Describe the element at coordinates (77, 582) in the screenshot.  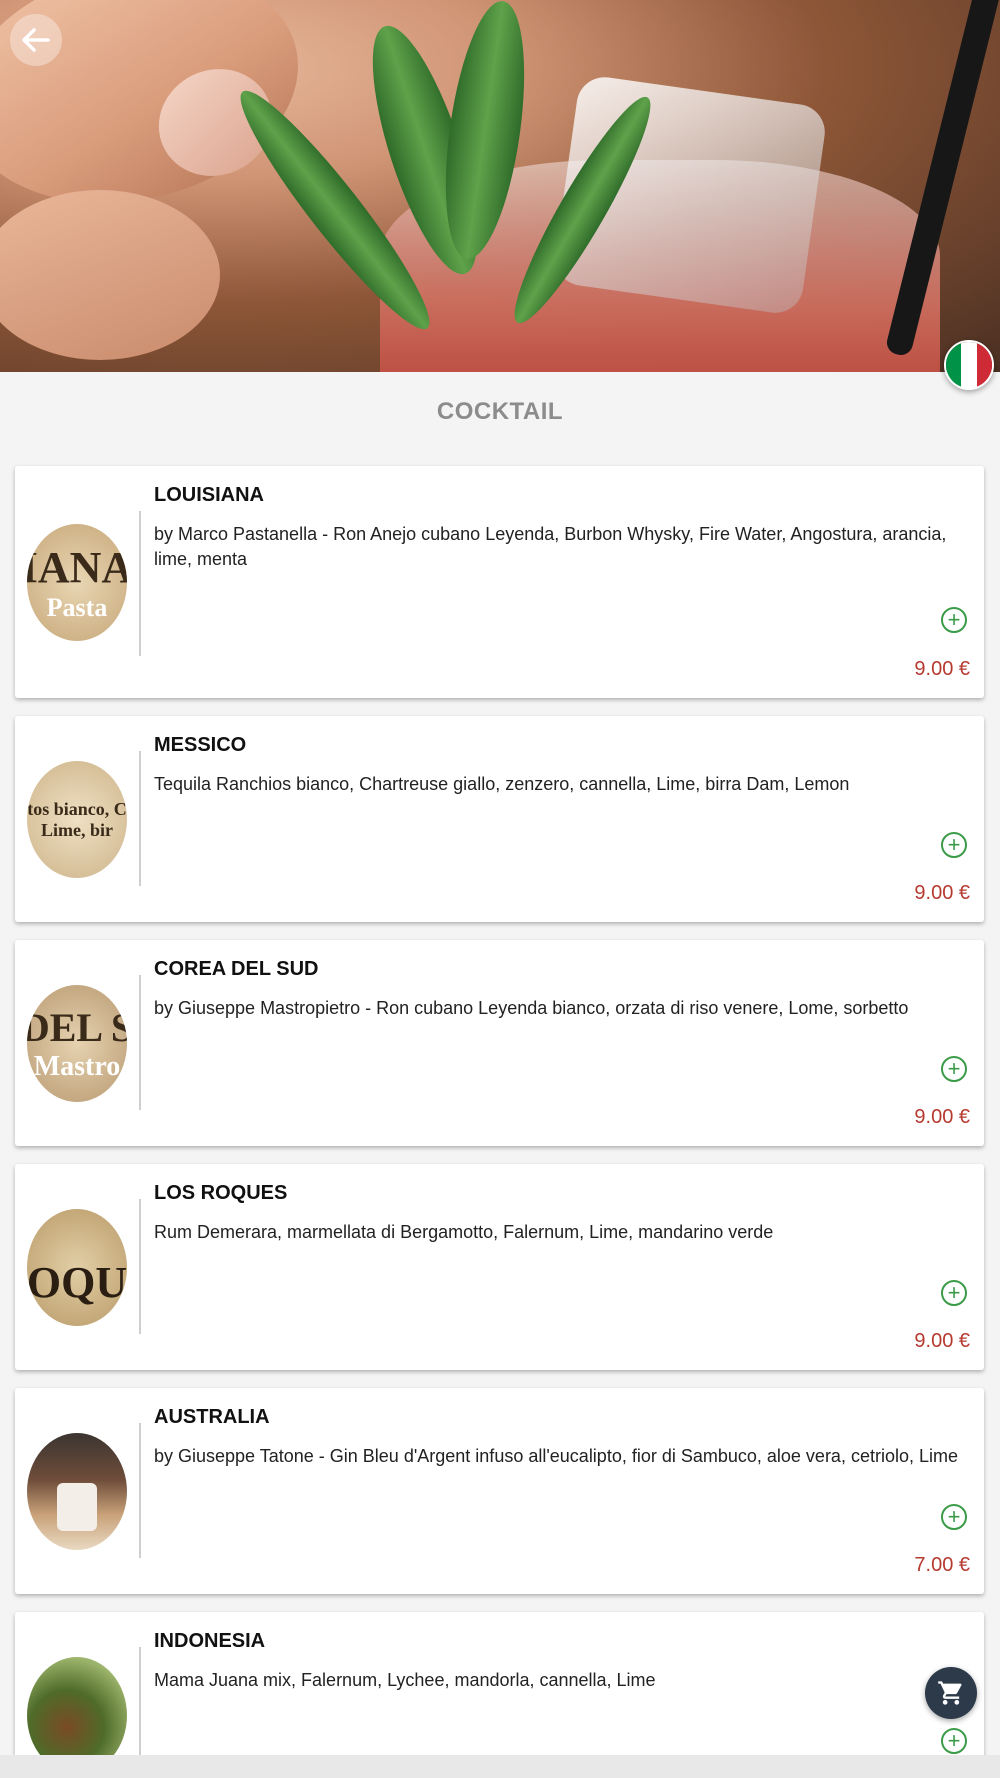
I see `item-thumbnail: IANA Pasta` at that location.